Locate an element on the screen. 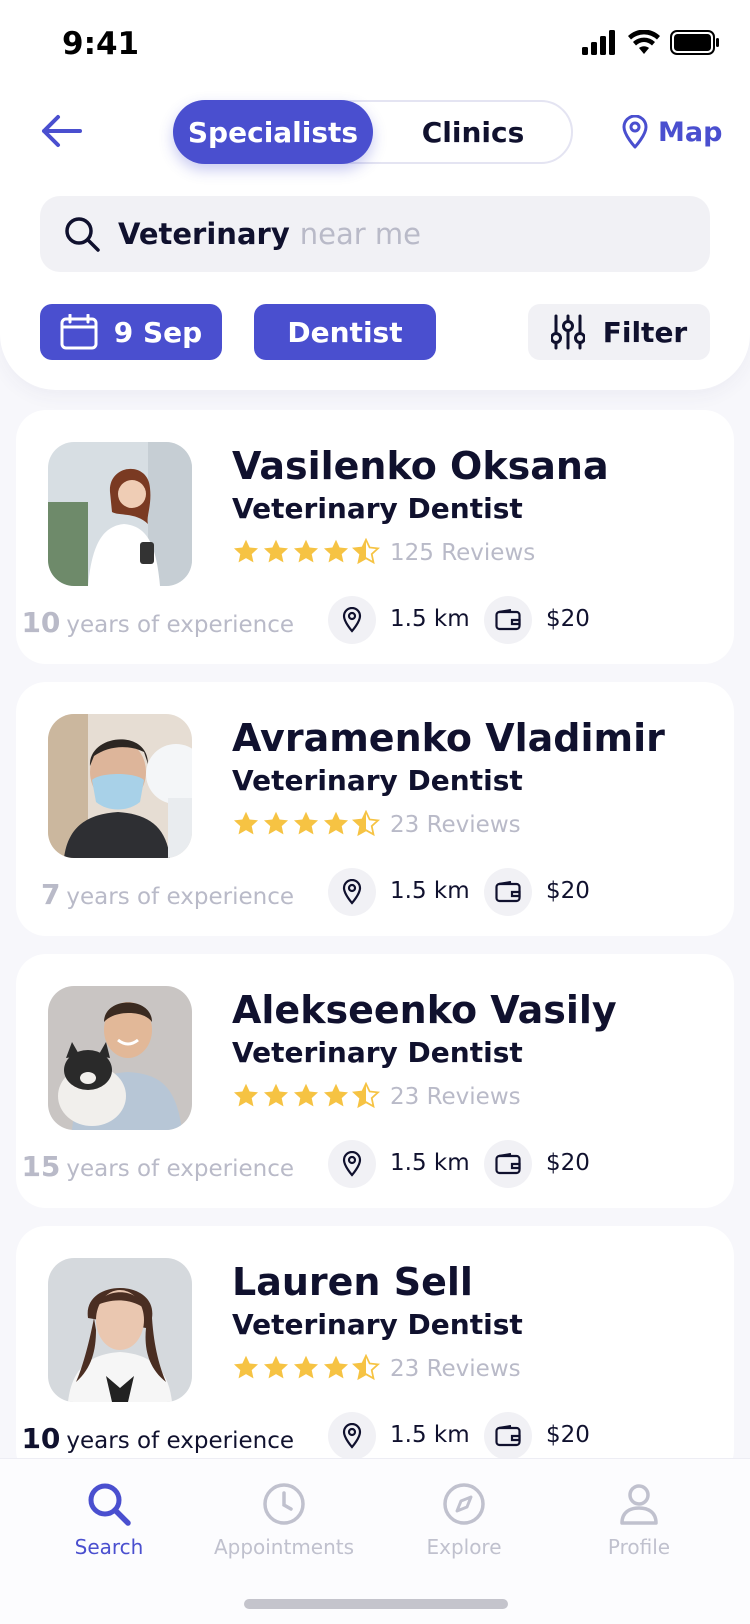 This screenshot has width=750, height=1624. search-placeholder: near me is located at coordinates (360, 234).